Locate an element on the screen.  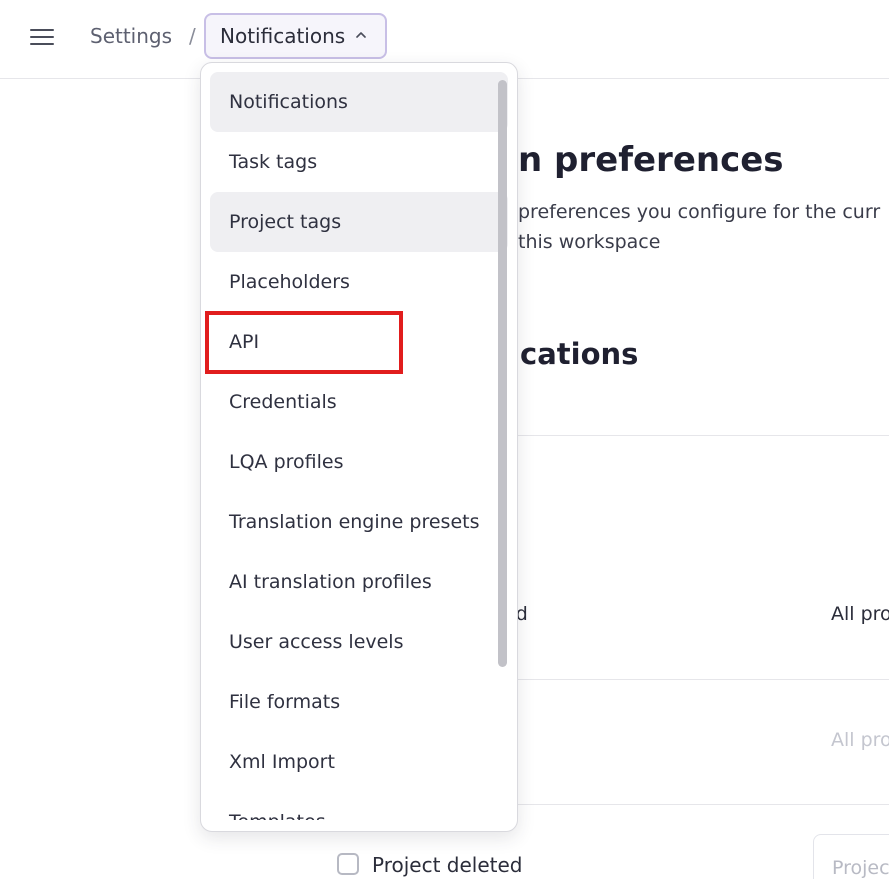
project-deleted-label: Project deleted is located at coordinates (447, 865).